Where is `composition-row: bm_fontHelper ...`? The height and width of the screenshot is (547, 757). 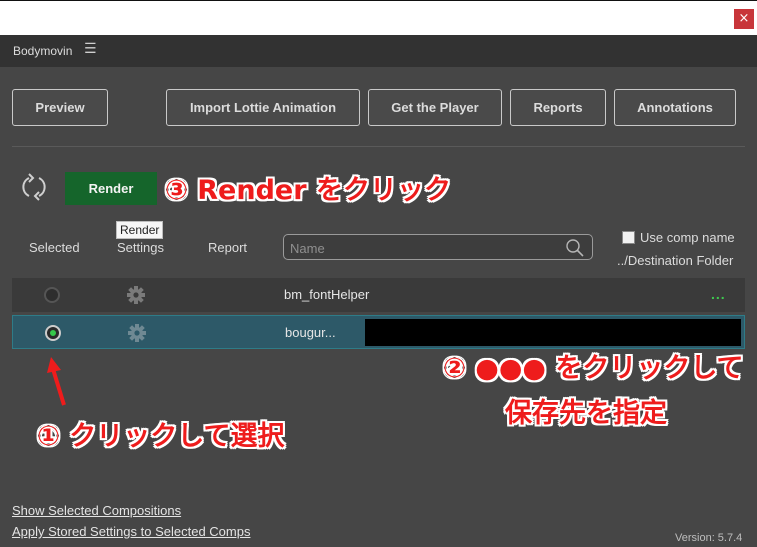 composition-row: bm_fontHelper ... is located at coordinates (378, 295).